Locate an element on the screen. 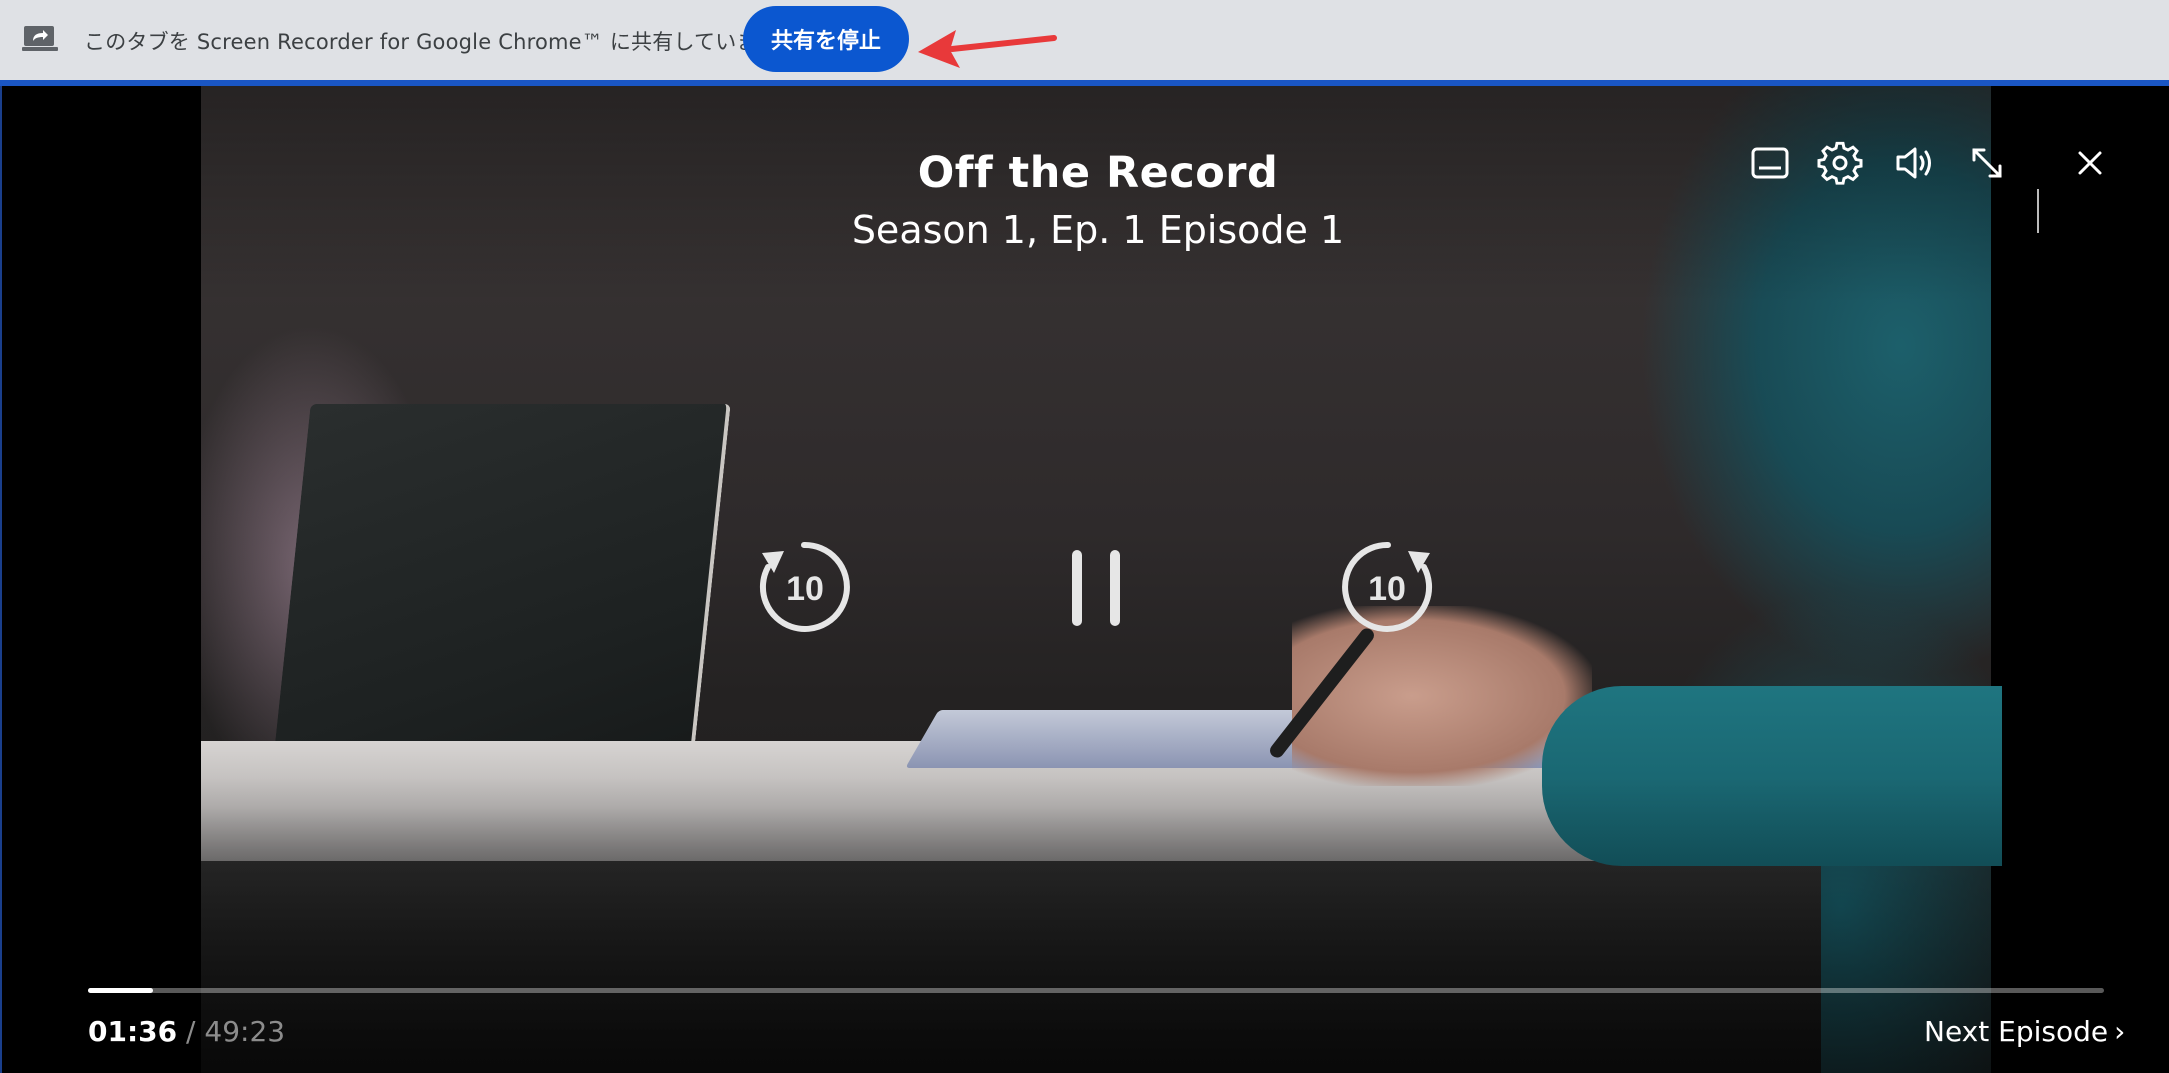  forward-label: 10 is located at coordinates (1387, 589).